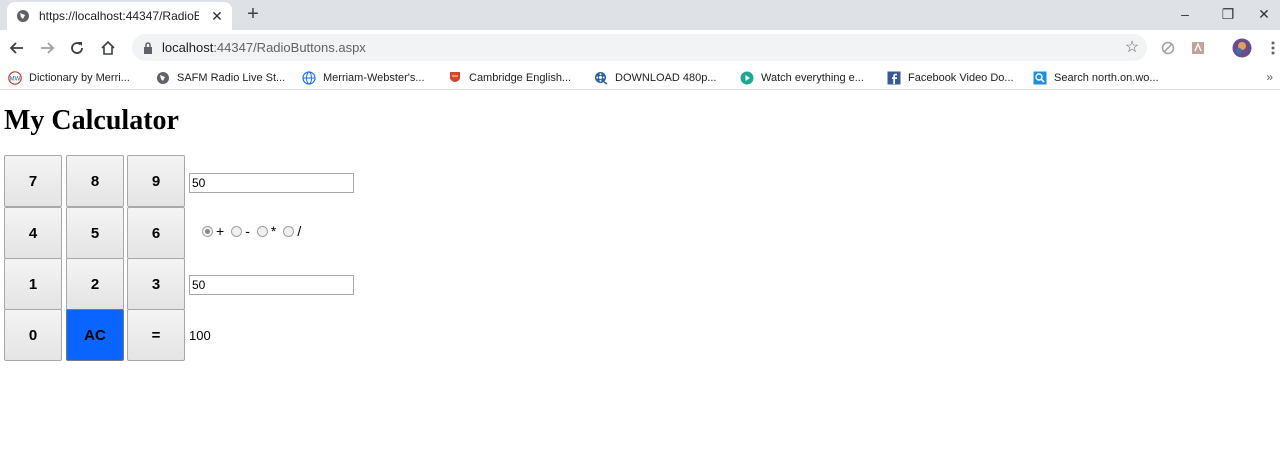 This screenshot has height=453, width=1280. I want to click on radio-multiply, so click(262, 231).